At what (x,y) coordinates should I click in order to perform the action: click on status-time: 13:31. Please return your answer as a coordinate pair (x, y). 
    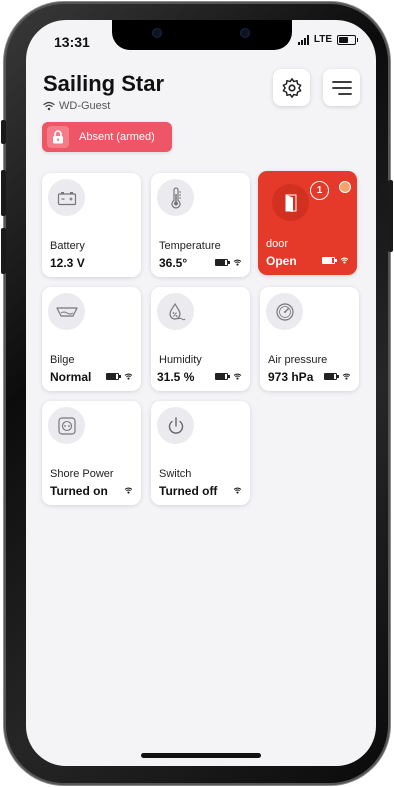
    Looking at the image, I should click on (72, 42).